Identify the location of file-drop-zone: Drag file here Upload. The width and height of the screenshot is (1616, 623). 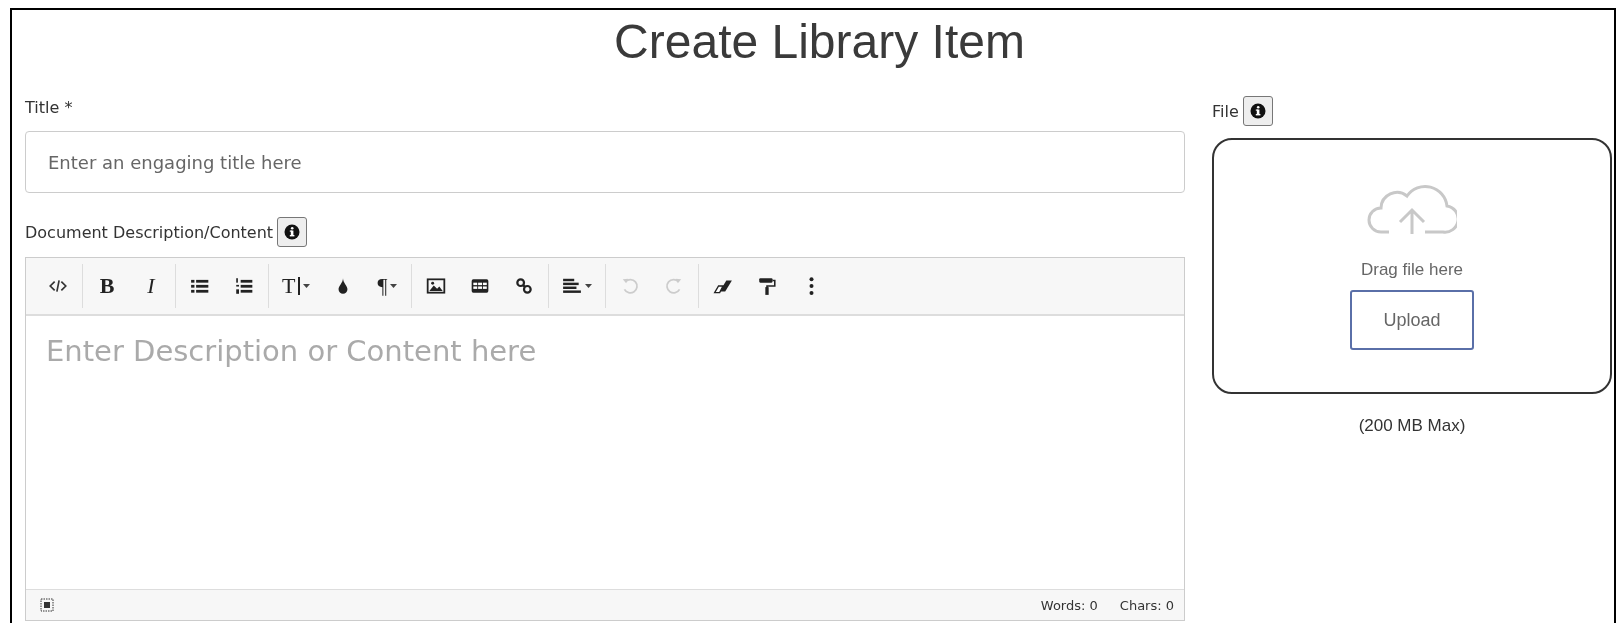
(1412, 266).